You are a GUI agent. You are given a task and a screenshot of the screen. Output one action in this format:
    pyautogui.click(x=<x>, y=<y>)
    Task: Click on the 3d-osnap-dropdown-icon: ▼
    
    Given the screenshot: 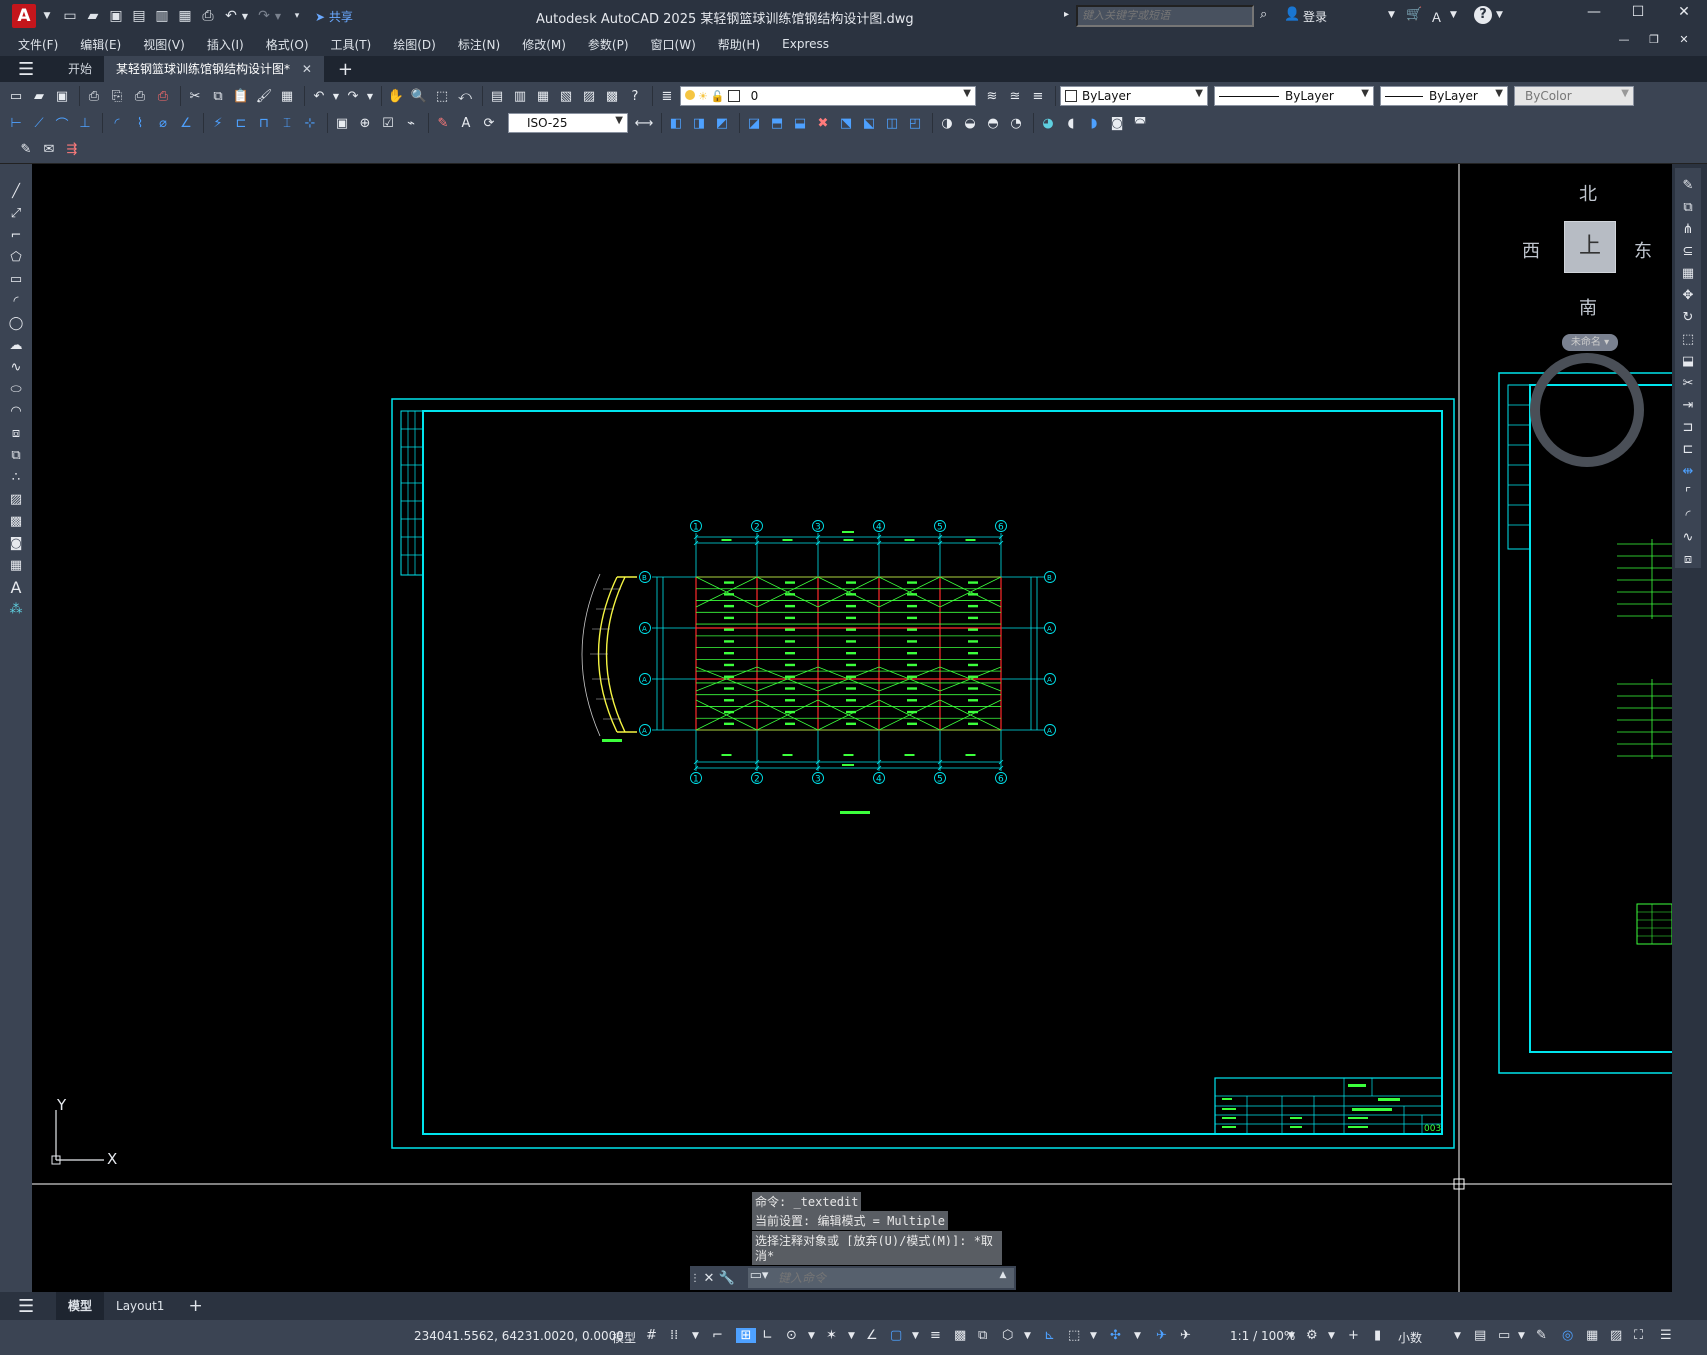 What is the action you would take?
    pyautogui.click(x=1027, y=1336)
    